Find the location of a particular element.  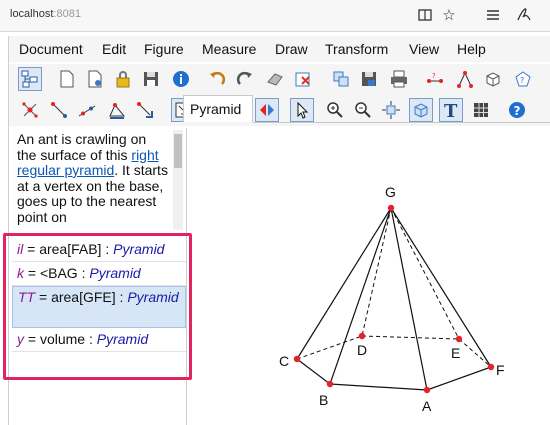

redo-icon is located at coordinates (245, 79).